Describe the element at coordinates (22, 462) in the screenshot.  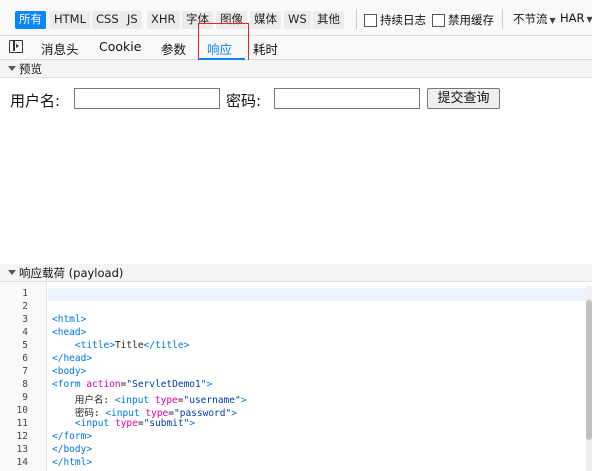
I see `line-number: 14` at that location.